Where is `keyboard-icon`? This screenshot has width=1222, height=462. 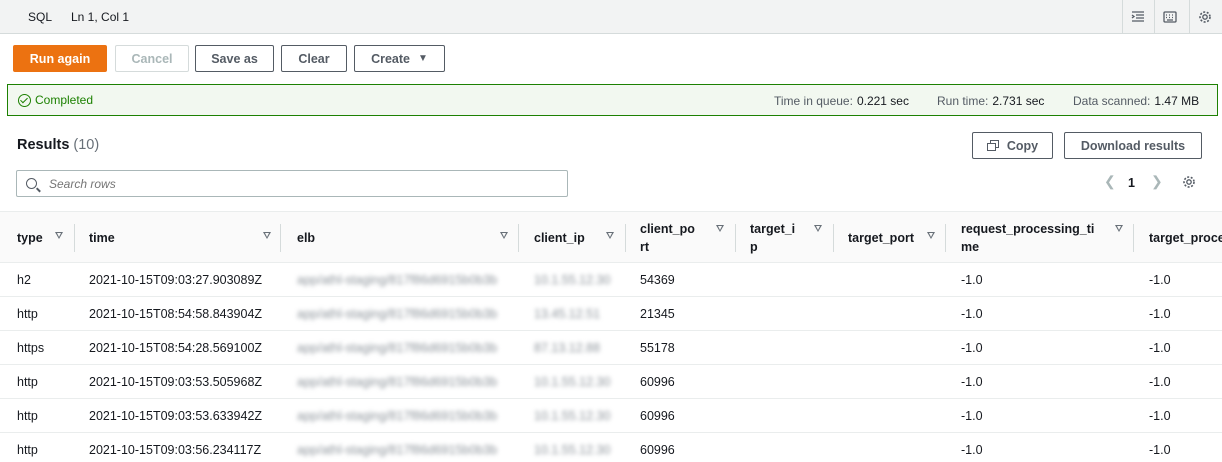 keyboard-icon is located at coordinates (1169, 17).